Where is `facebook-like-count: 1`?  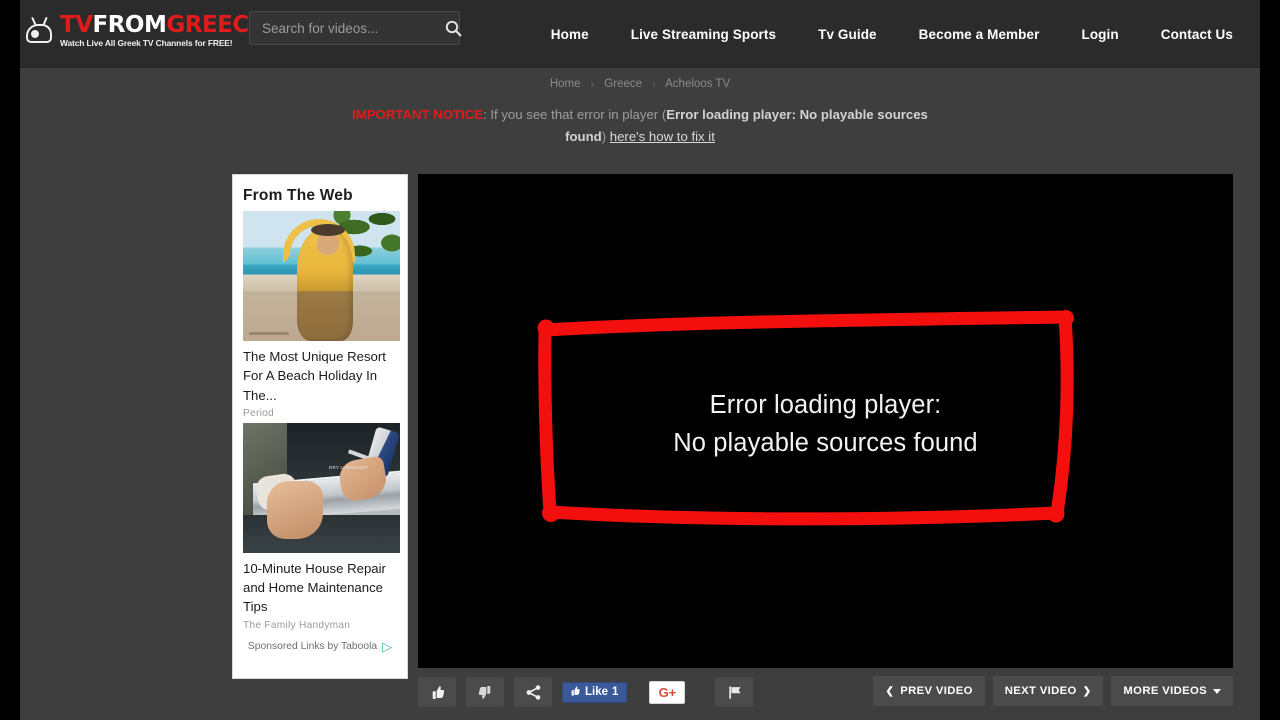 facebook-like-count: 1 is located at coordinates (615, 692).